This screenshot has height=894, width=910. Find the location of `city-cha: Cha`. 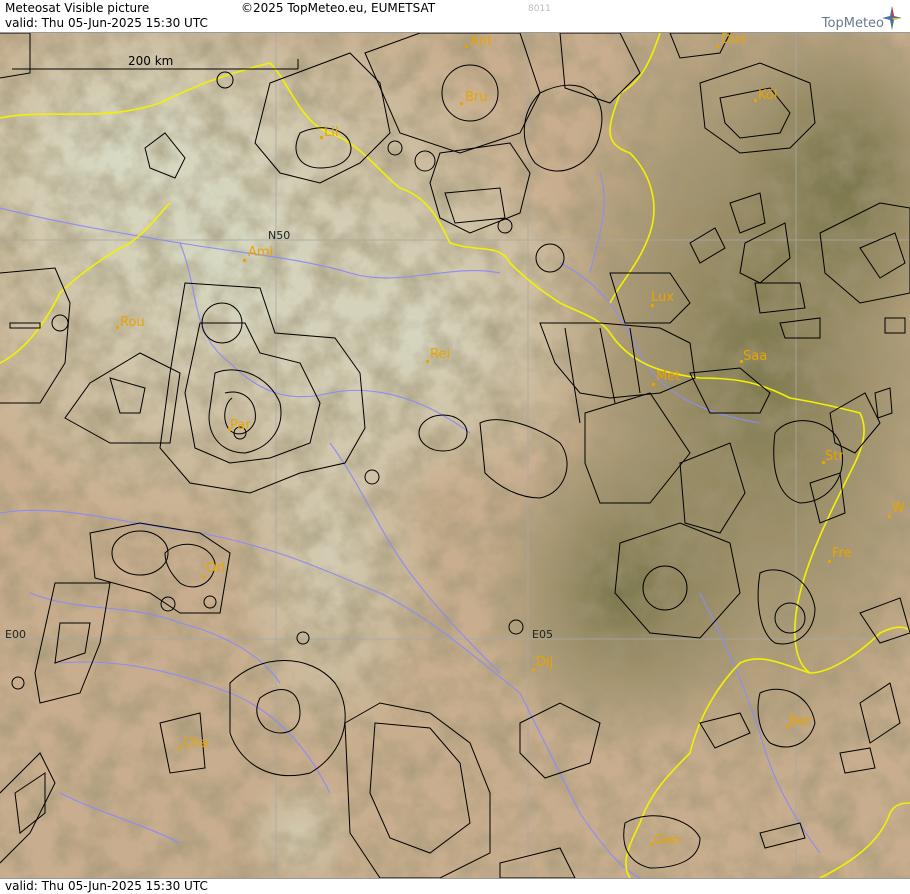

city-cha: Cha is located at coordinates (193, 743).